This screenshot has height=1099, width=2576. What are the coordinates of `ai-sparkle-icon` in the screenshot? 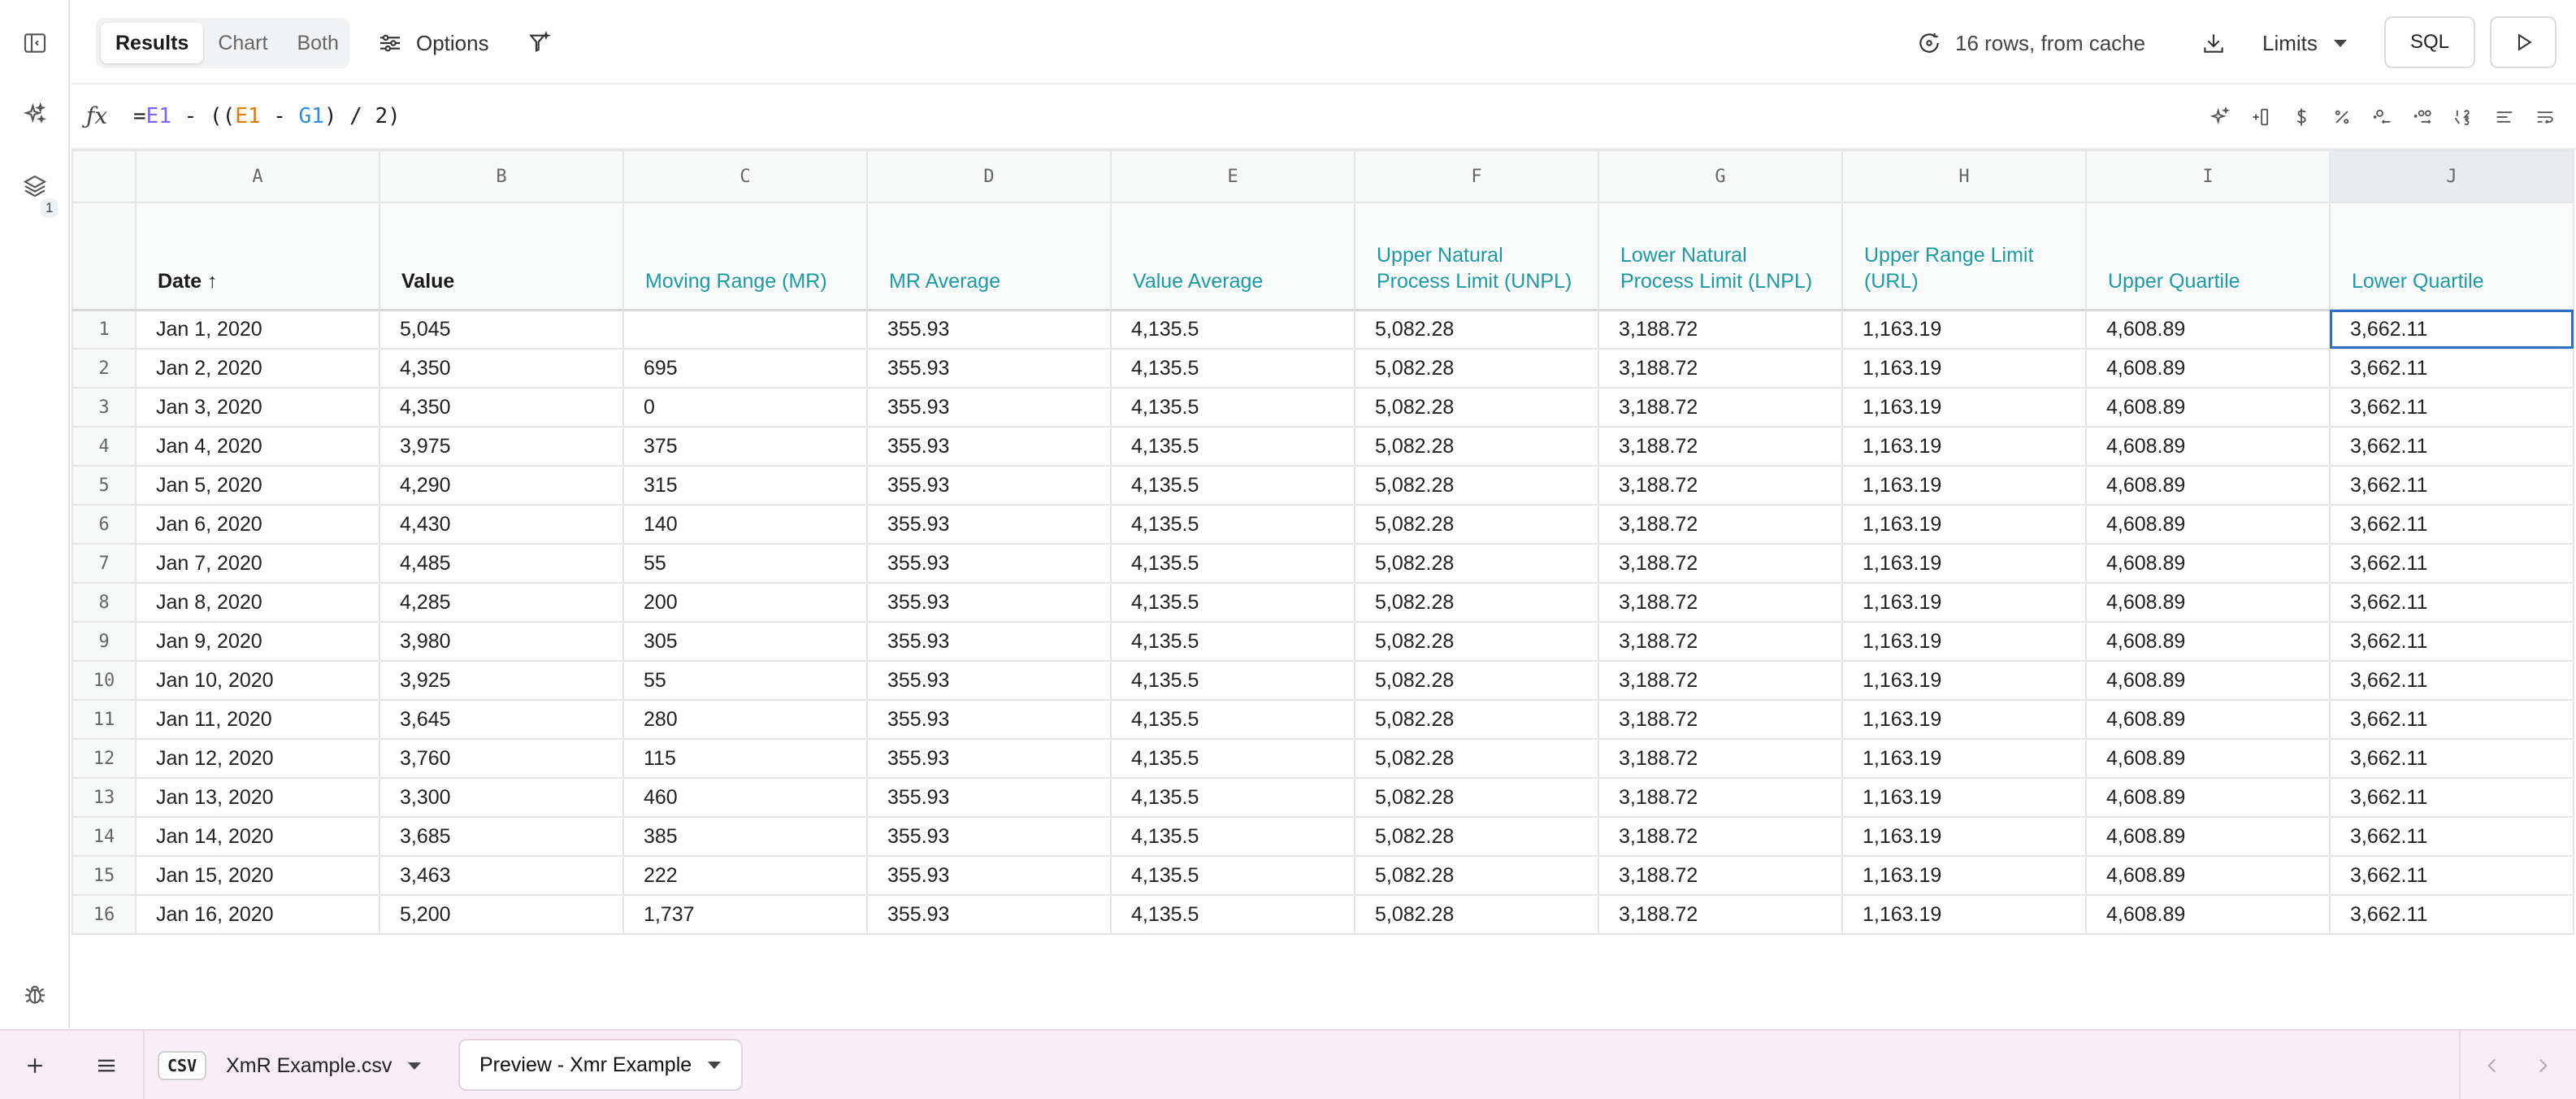 It's located at (35, 114).